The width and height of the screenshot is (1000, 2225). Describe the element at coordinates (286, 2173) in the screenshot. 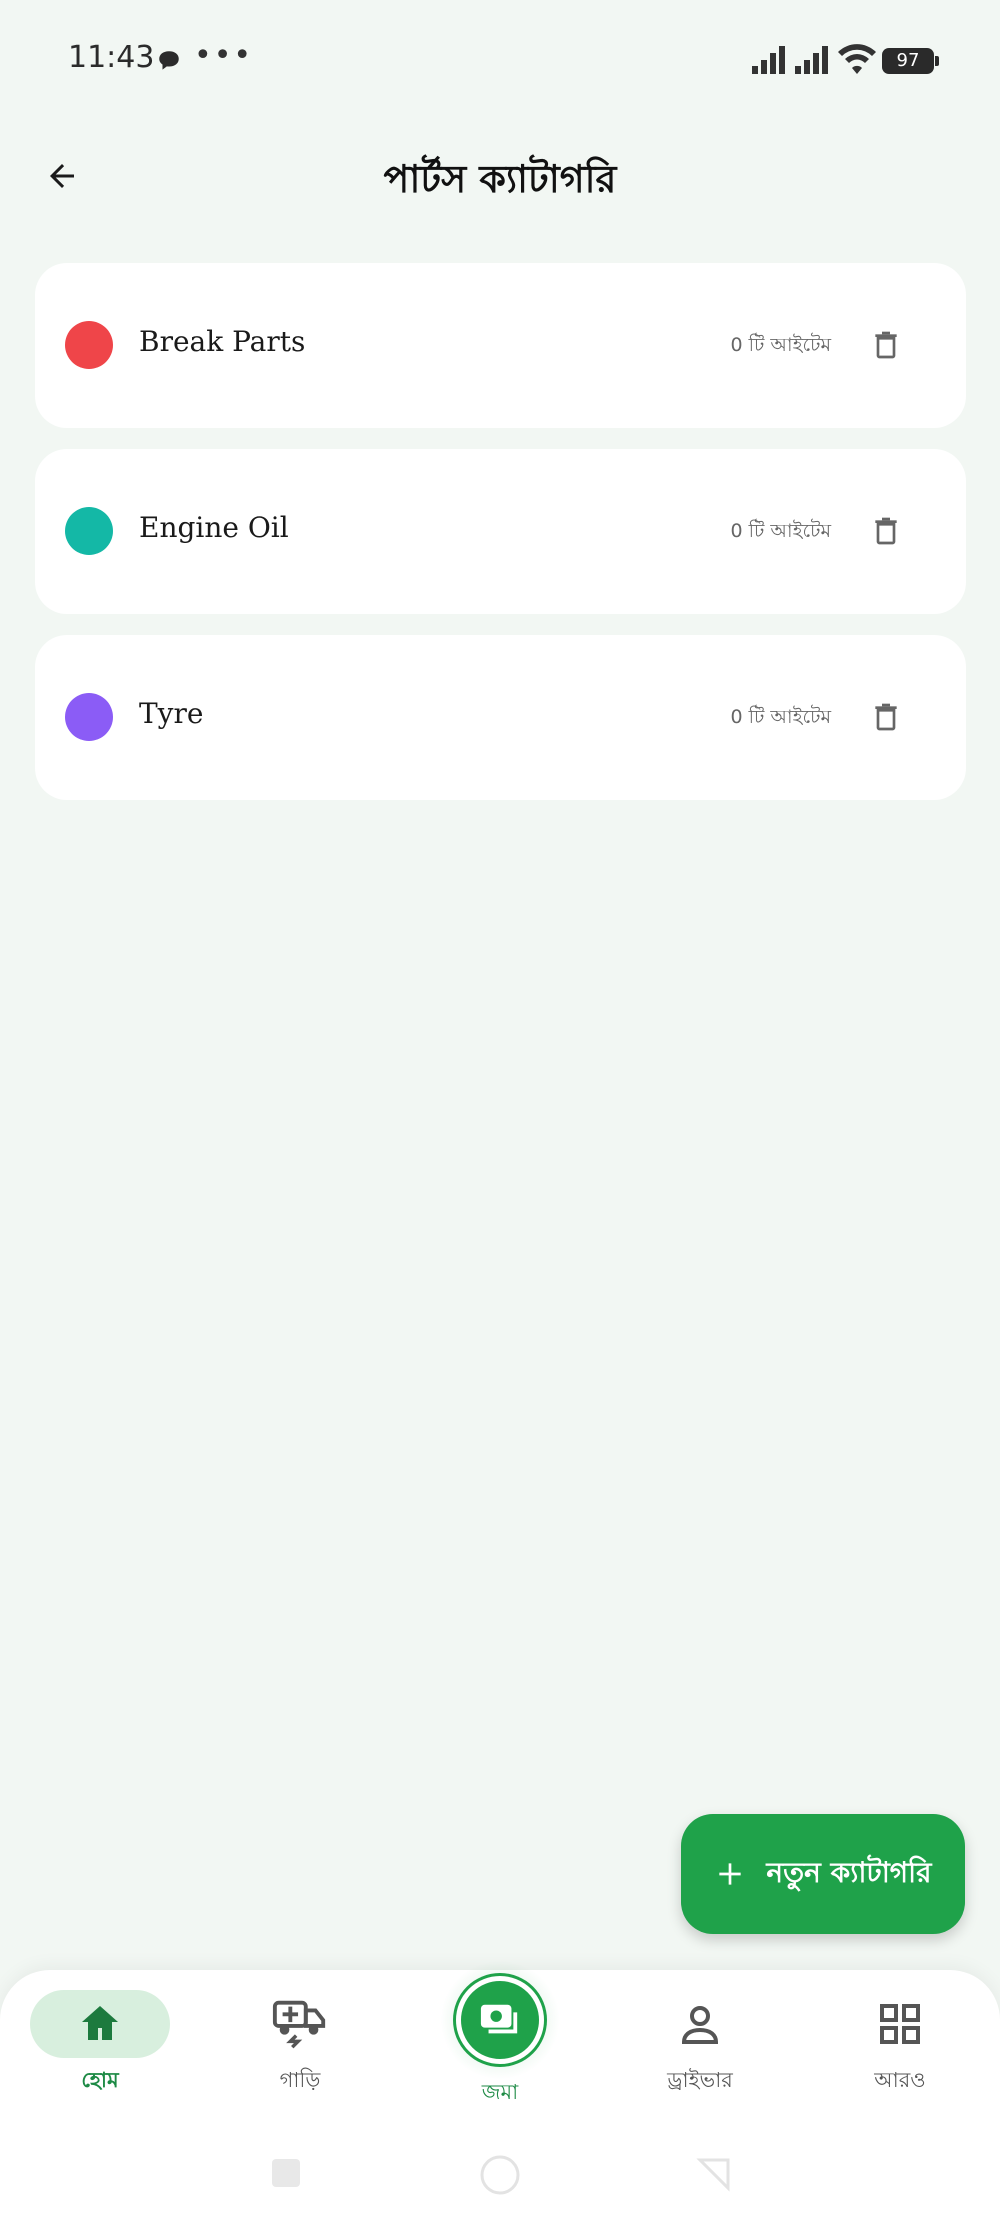

I see `recent-apps-icon` at that location.